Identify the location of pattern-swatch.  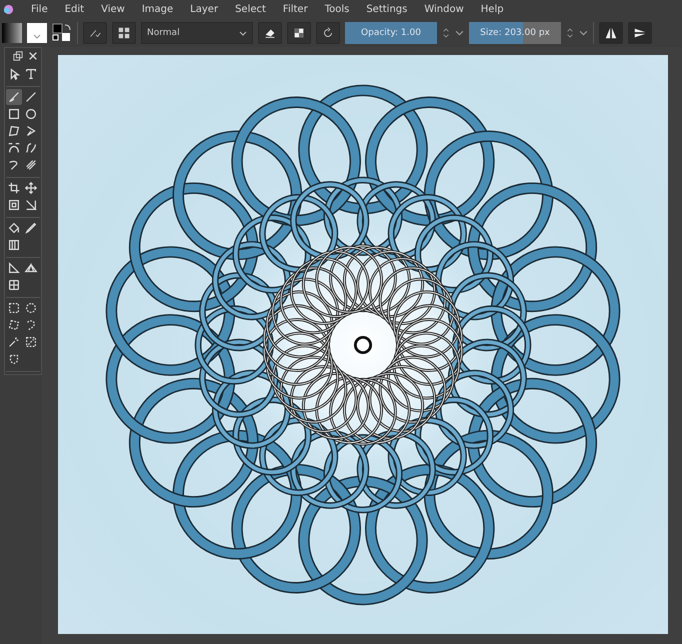
(37, 33).